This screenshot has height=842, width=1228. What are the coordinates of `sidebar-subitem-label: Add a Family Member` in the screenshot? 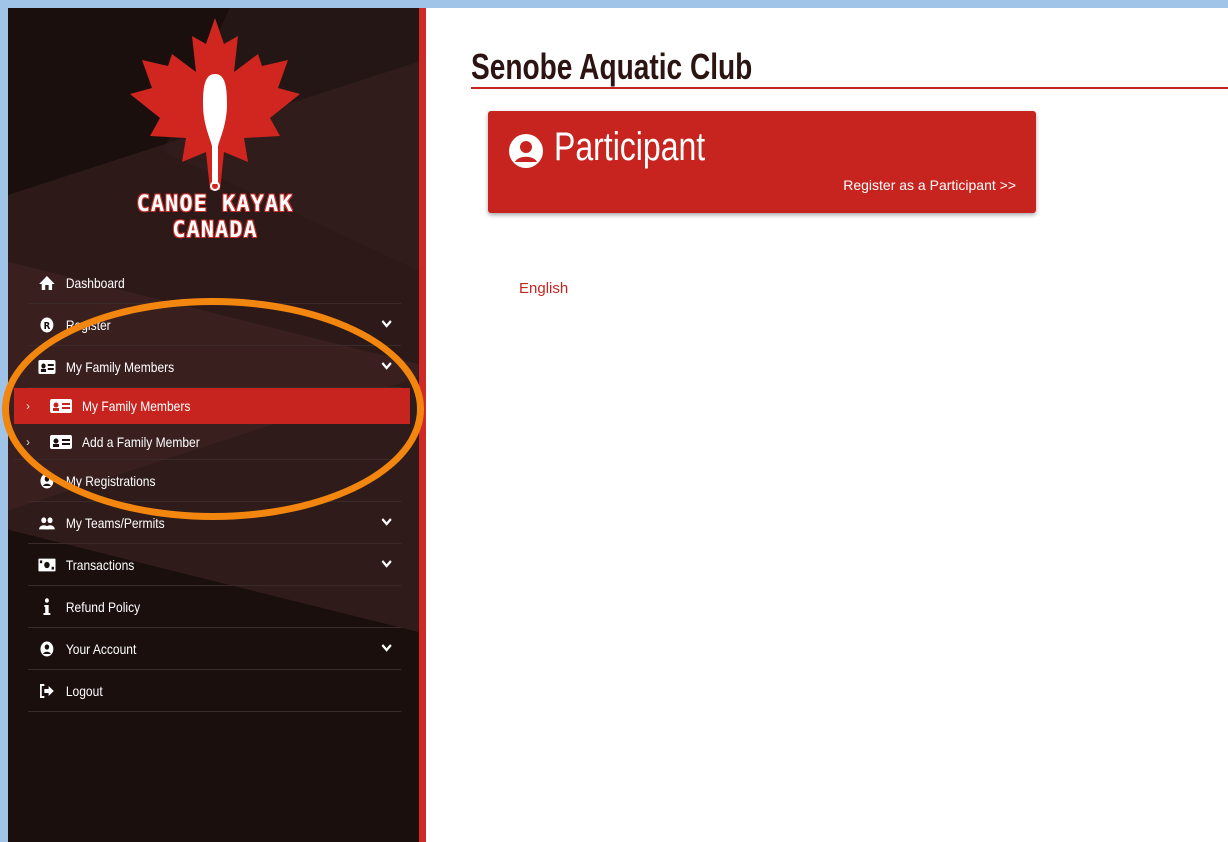 It's located at (141, 441).